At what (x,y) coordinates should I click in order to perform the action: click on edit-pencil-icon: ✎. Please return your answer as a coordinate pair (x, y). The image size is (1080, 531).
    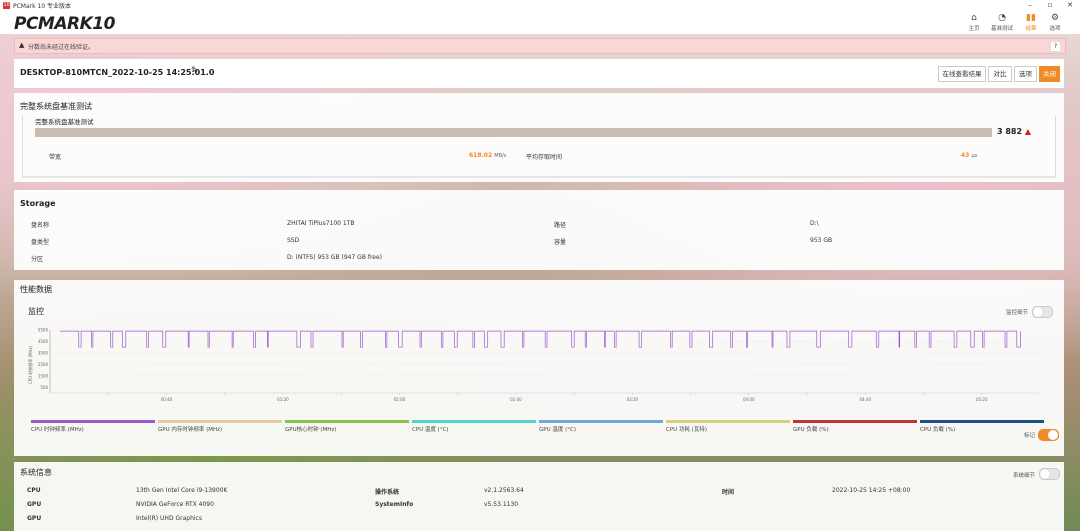
    Looking at the image, I should click on (195, 71).